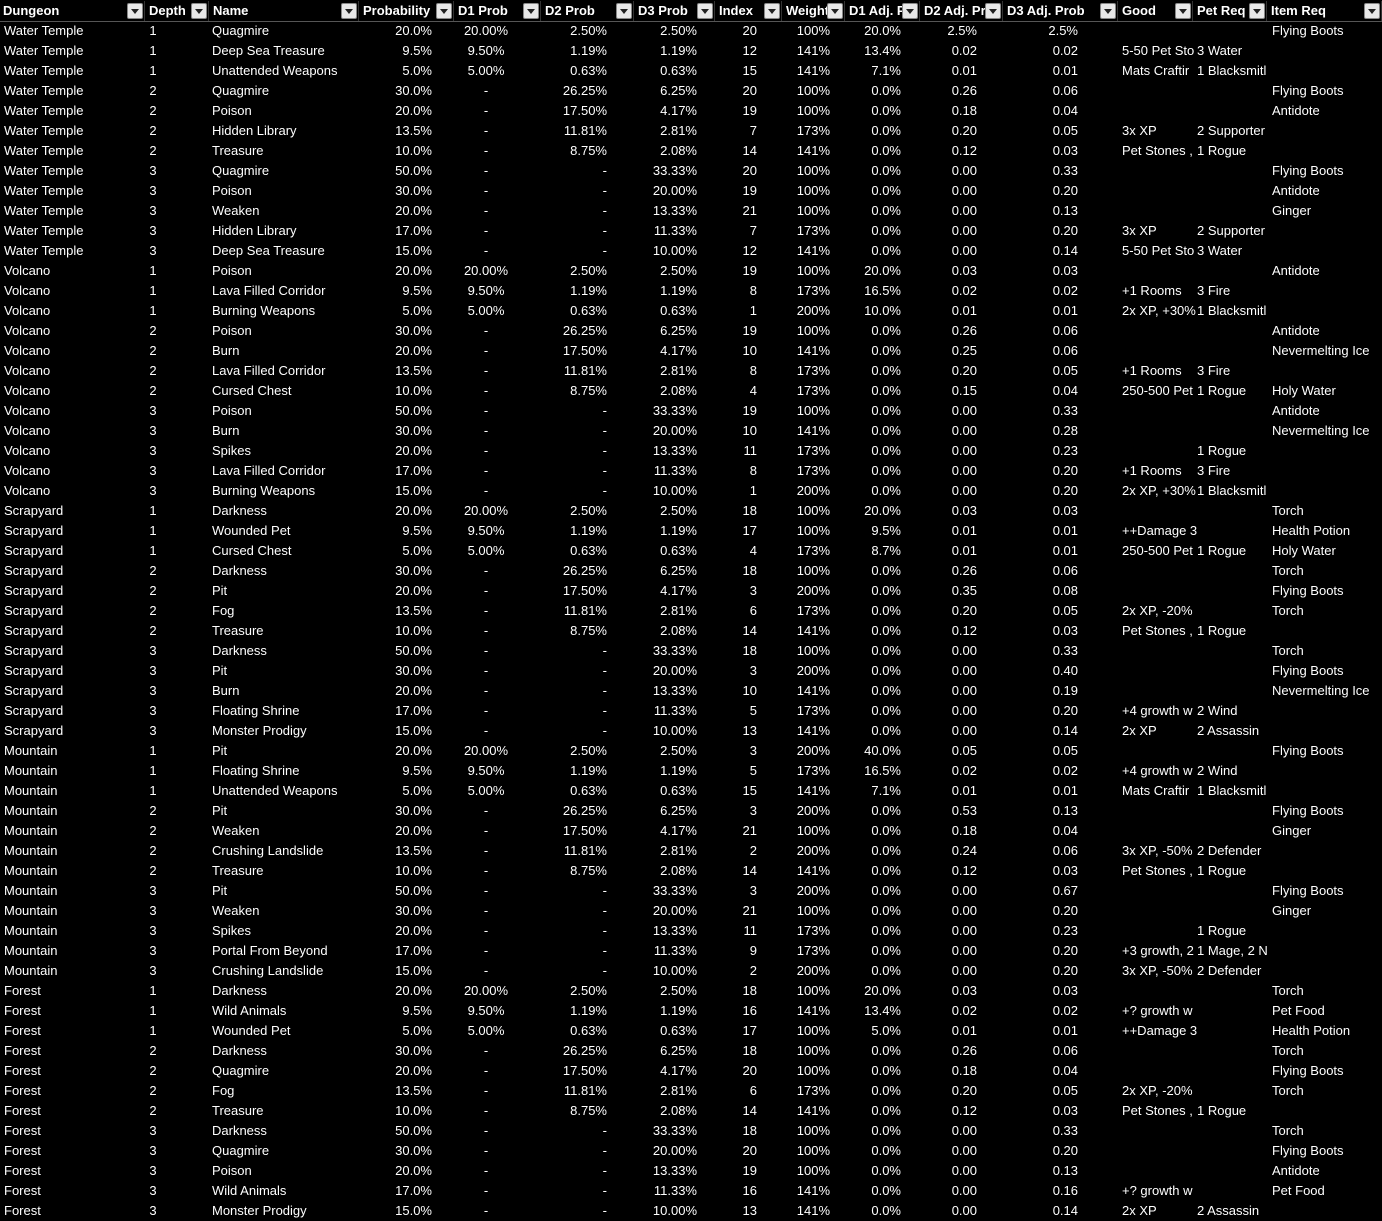 The height and width of the screenshot is (1221, 1382). I want to click on table-cell: 8.75%, so click(574, 871).